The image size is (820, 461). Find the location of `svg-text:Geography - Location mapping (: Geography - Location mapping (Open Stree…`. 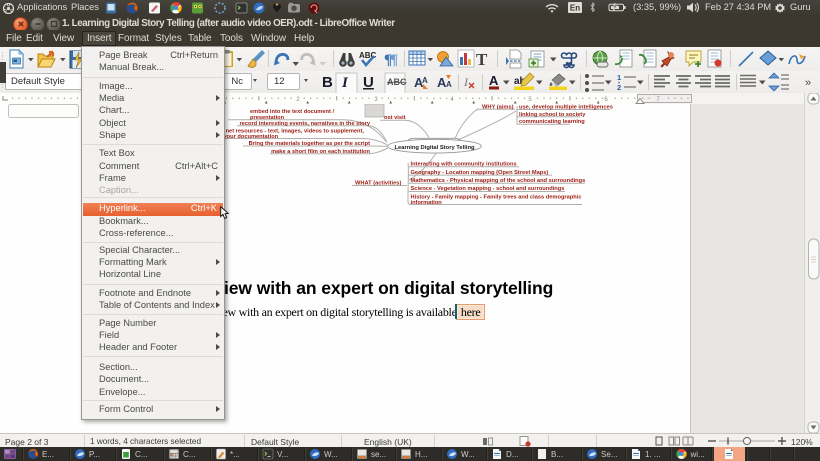

svg-text:Geography - Location mapping (: Geography - Location mapping (Open Stree… is located at coordinates (480, 173).